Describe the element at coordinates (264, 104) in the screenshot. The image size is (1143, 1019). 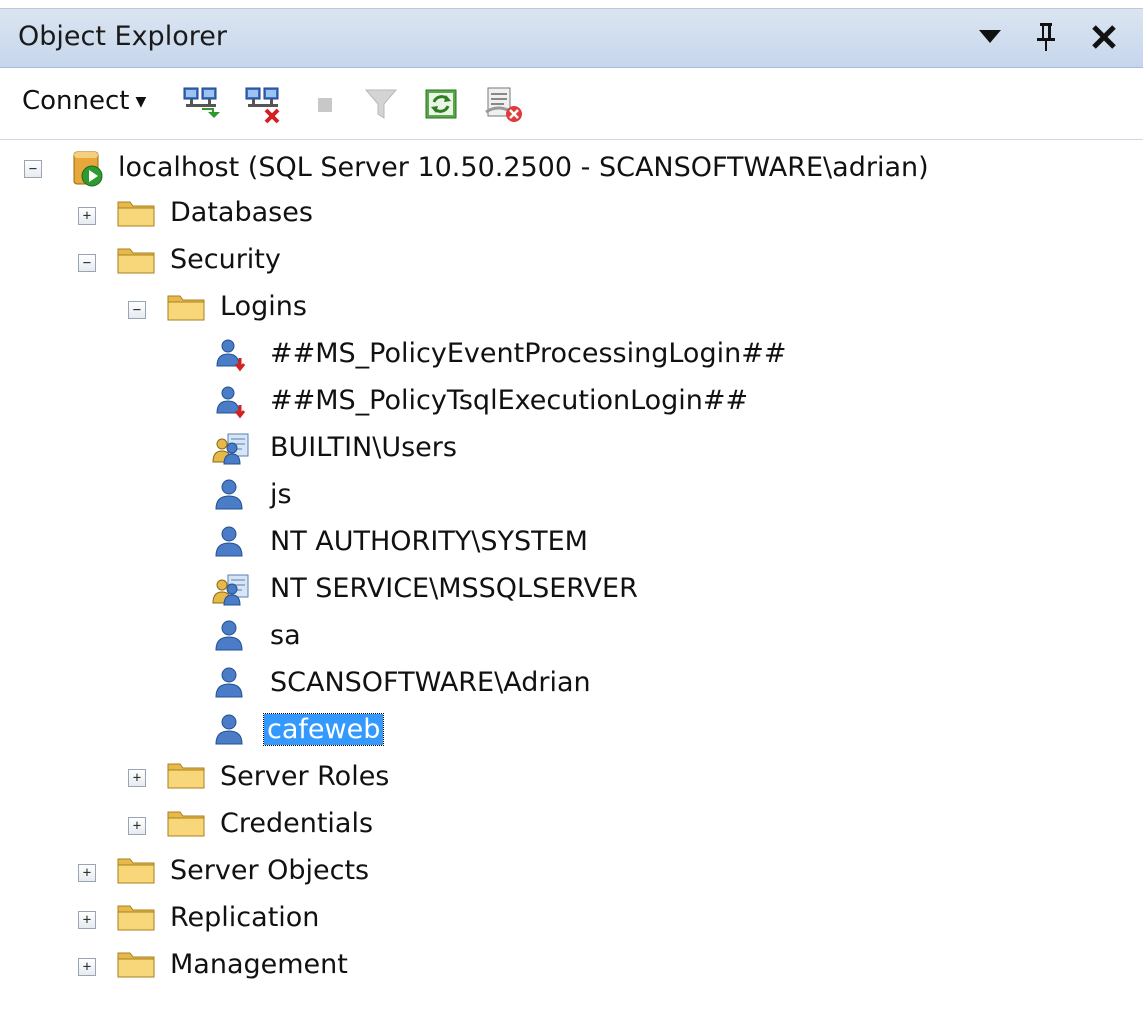
I see `disconnect-icon` at that location.